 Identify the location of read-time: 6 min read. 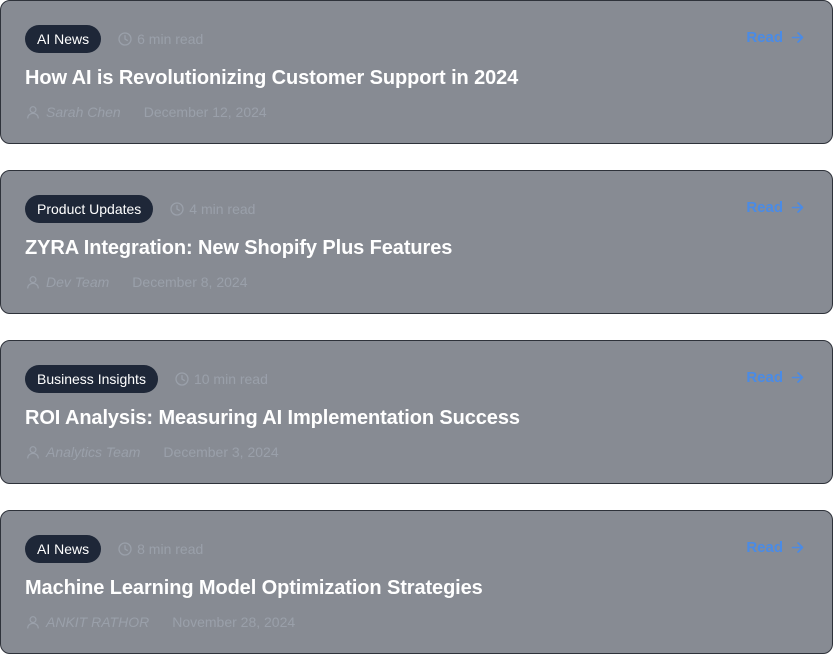
(160, 39).